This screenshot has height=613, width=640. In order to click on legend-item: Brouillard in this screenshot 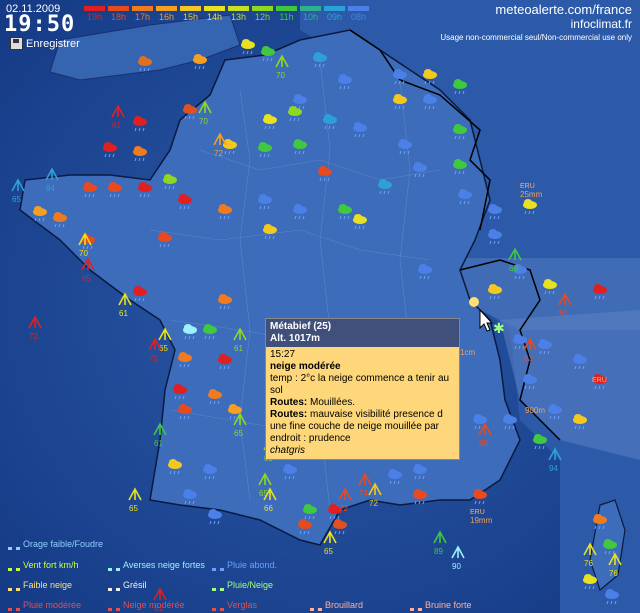, I will do `click(336, 605)`.